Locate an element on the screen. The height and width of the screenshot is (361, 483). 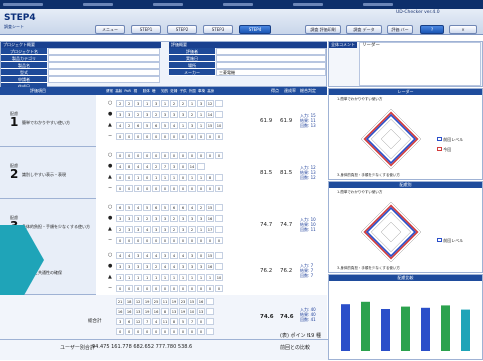
print-button: 調査 評価印刷 is located at coordinates (323, 29).